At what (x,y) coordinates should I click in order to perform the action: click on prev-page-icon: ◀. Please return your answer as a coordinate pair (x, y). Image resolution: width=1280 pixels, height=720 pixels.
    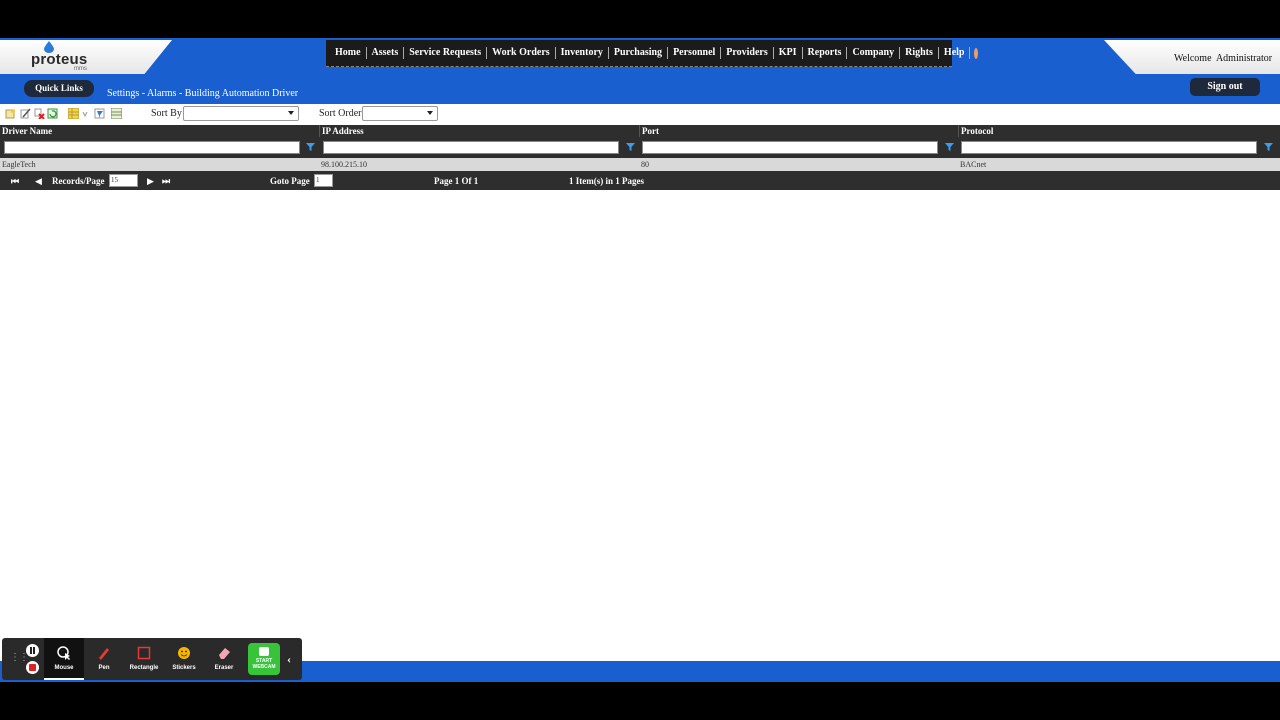
    Looking at the image, I should click on (38, 181).